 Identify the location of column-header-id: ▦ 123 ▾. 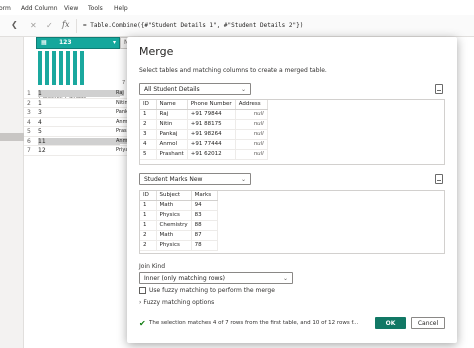
(78, 43).